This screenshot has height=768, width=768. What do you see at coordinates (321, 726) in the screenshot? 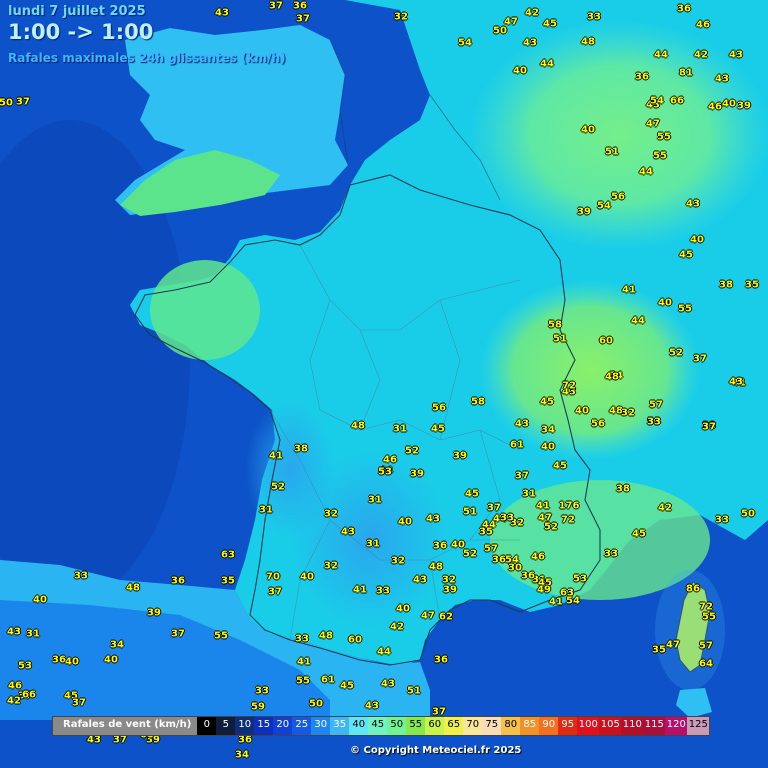
I see `legend-step: 30` at bounding box center [321, 726].